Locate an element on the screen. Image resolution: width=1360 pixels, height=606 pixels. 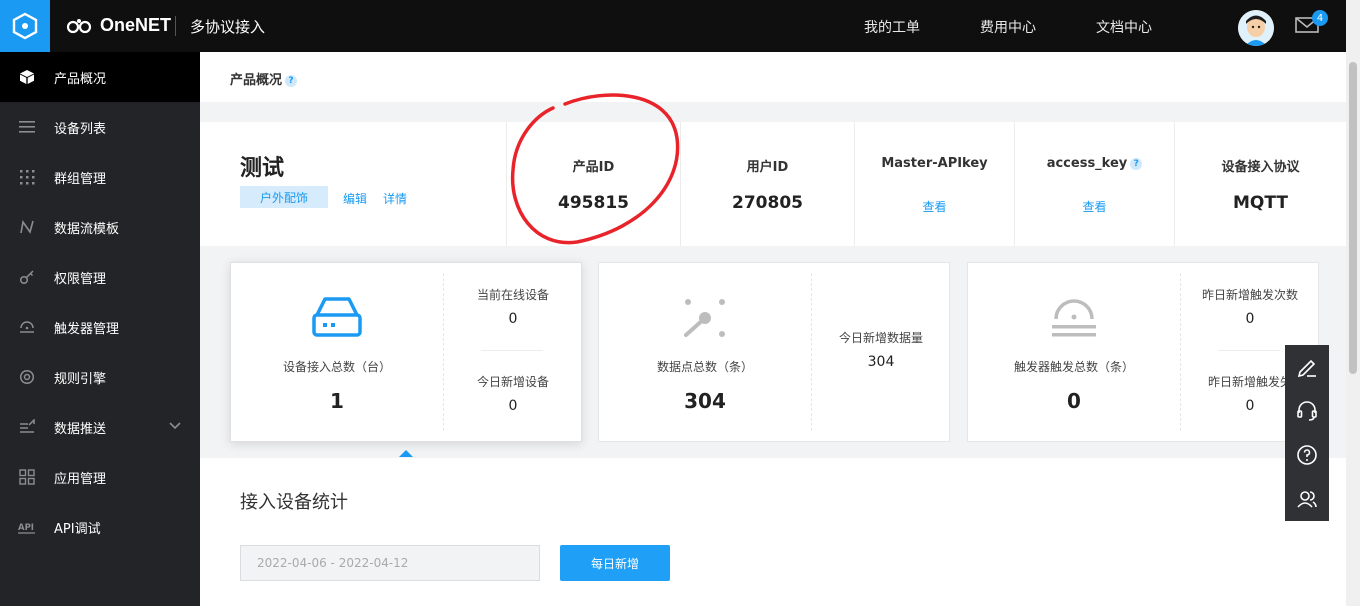
sidebar-item-label: 群组管理 is located at coordinates (80, 179).